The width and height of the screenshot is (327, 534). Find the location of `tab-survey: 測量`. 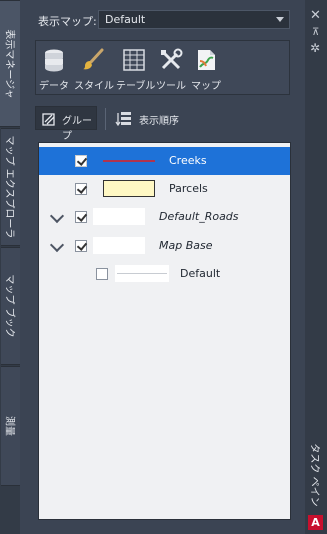

tab-survey: 測量 is located at coordinates (10, 426).